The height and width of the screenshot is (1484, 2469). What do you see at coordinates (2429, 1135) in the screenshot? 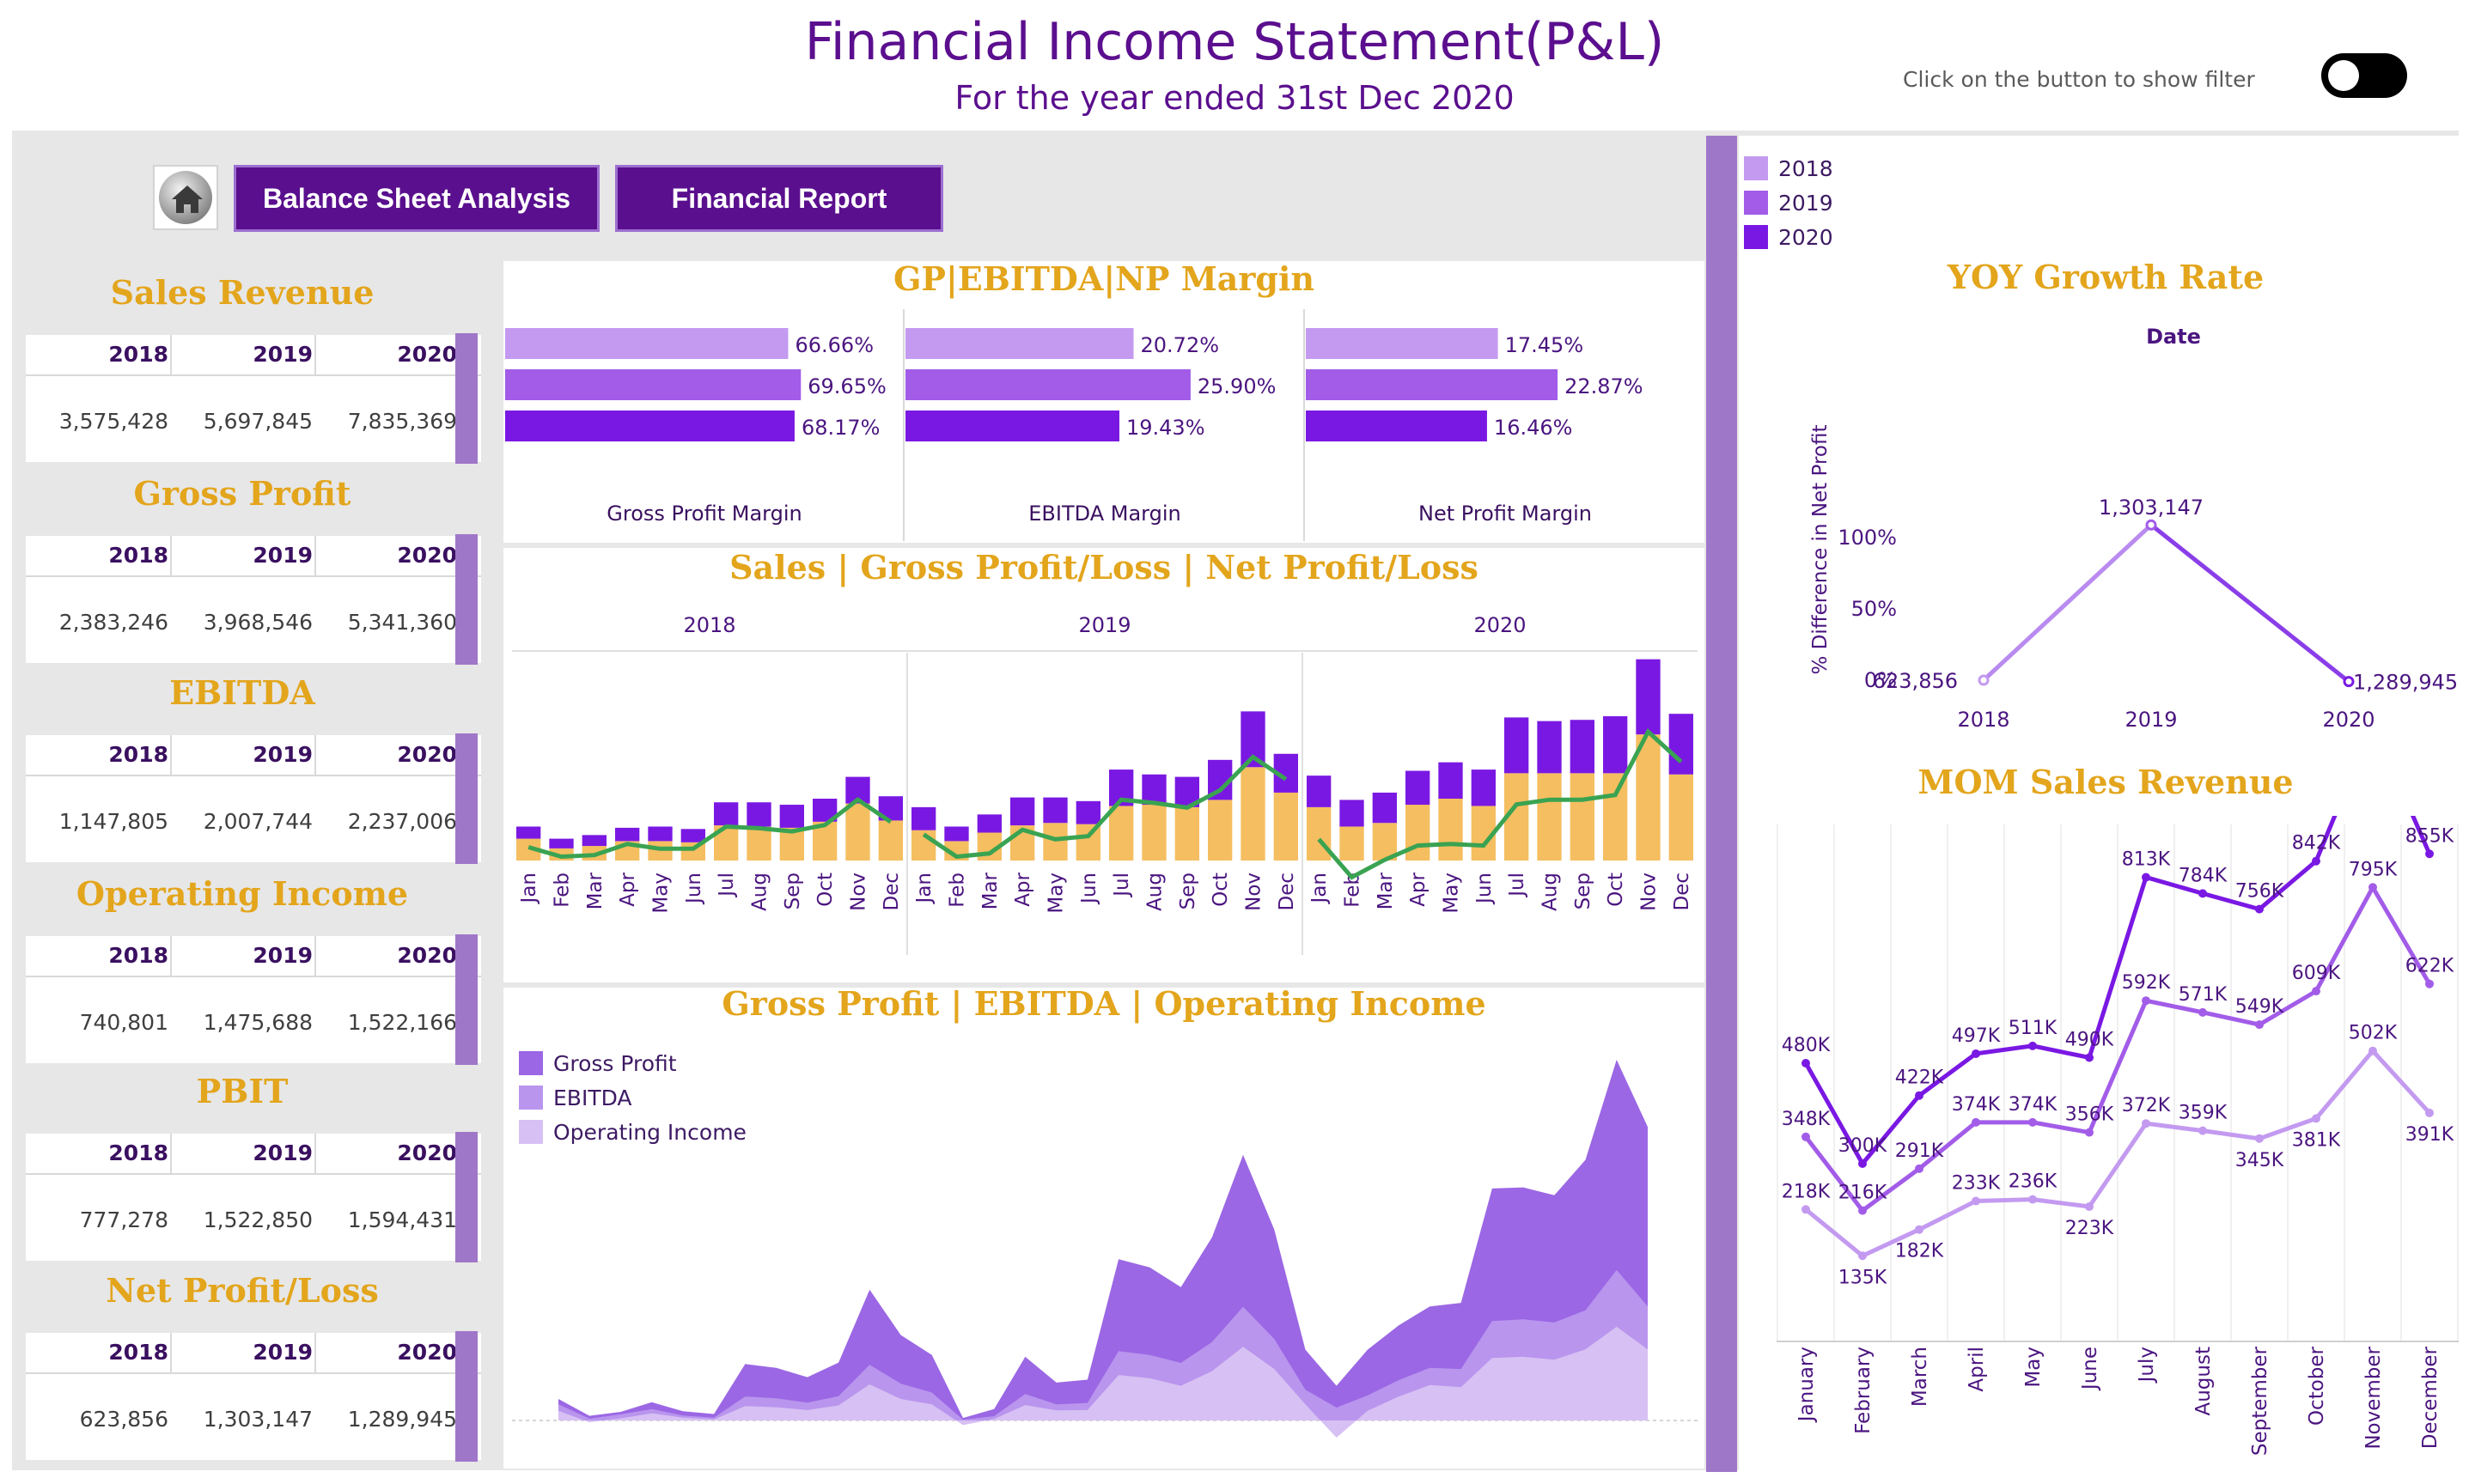
I see `mom-point-label: 391K` at bounding box center [2429, 1135].